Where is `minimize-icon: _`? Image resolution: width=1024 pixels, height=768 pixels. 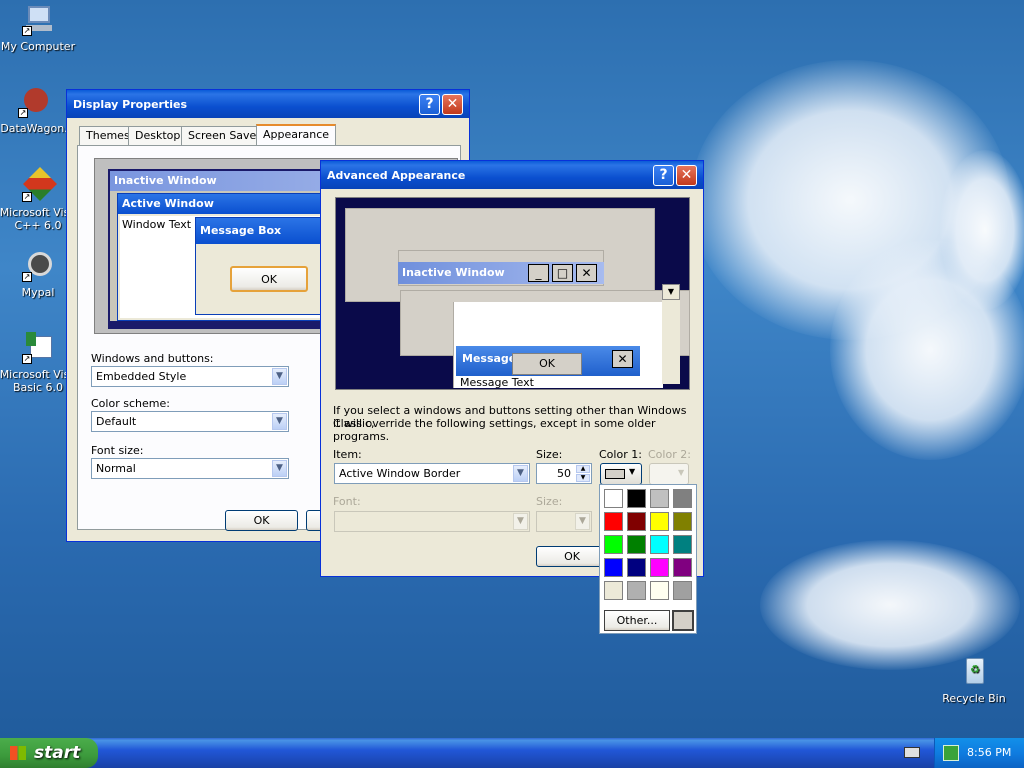 minimize-icon: _ is located at coordinates (538, 273).